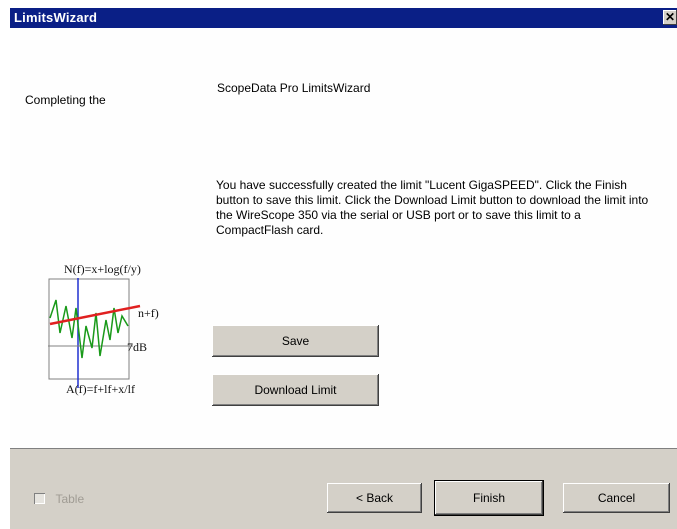 The width and height of the screenshot is (677, 529). Describe the element at coordinates (137, 347) in the screenshot. I see `formula-right-bottom: 7dB` at that location.